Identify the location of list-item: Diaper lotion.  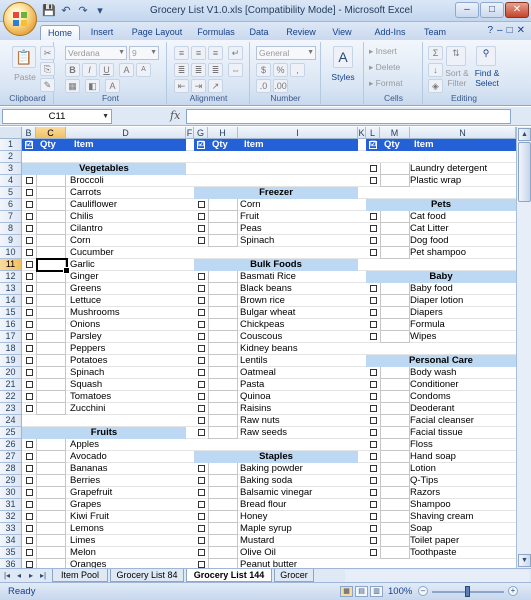
(436, 301).